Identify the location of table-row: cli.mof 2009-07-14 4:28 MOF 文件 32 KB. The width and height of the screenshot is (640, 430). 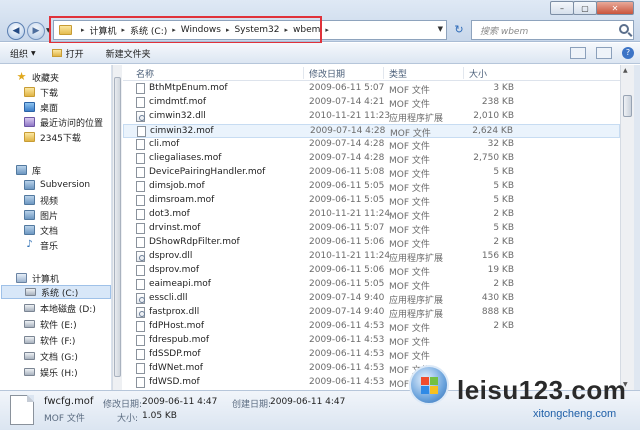
(371, 145).